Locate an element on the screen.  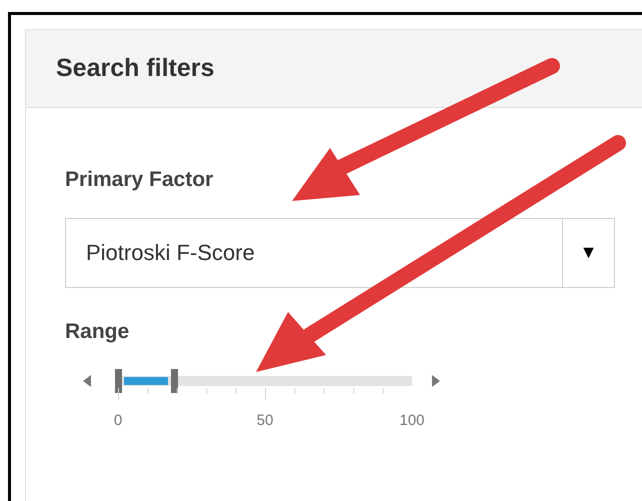
tick-label: 100 is located at coordinates (412, 421).